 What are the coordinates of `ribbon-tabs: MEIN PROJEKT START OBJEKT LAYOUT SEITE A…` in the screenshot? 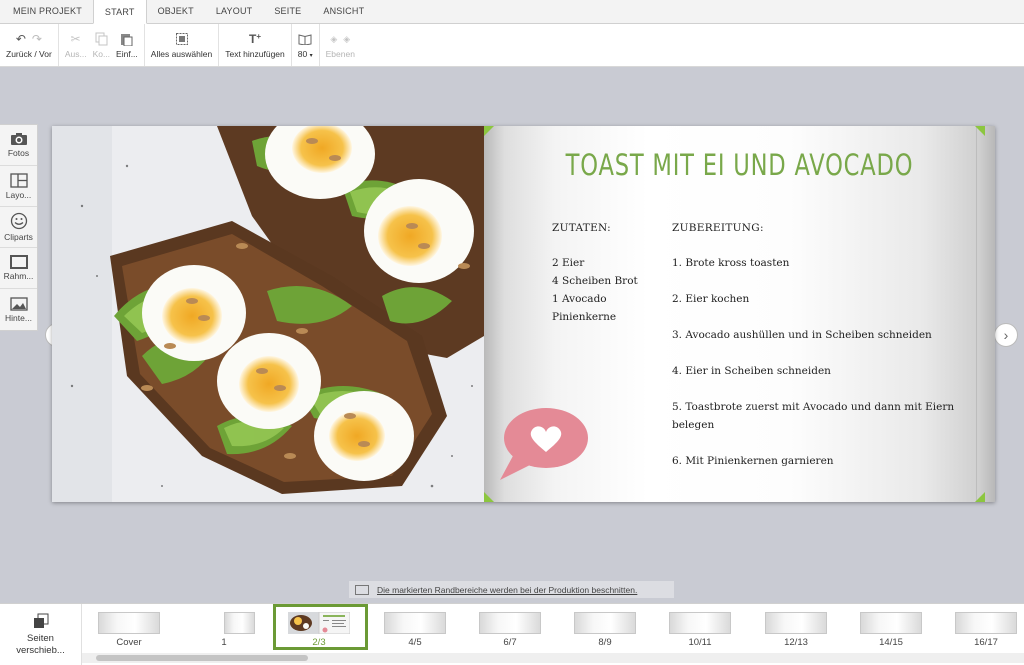 It's located at (512, 12).